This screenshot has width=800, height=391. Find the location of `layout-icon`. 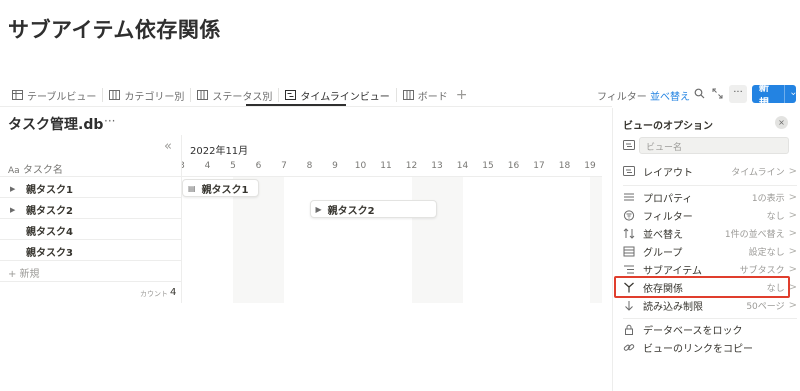

layout-icon is located at coordinates (631, 171).